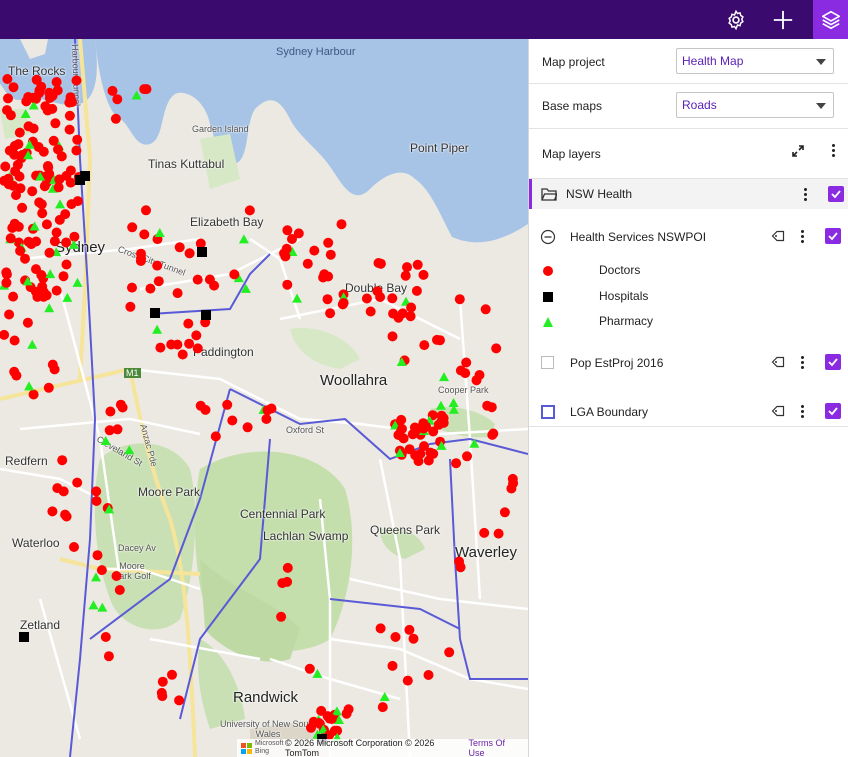 The height and width of the screenshot is (757, 848). What do you see at coordinates (688, 411) in the screenshot?
I see `layer-lga-boundary: LGA Boundary` at bounding box center [688, 411].